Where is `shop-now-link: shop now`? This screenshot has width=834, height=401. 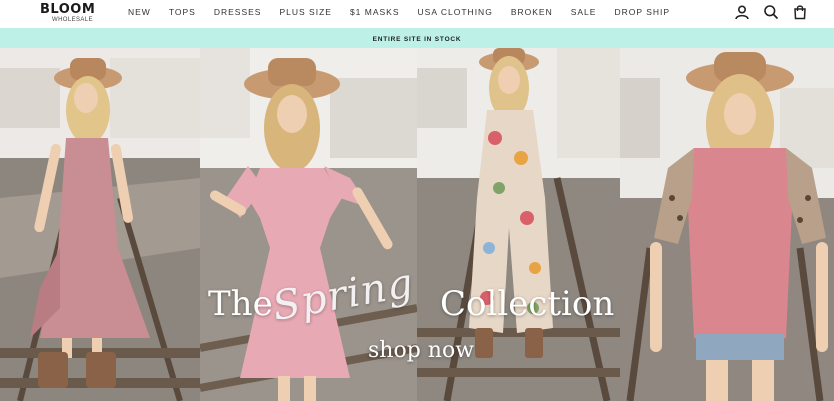 shop-now-link: shop now is located at coordinates (421, 350).